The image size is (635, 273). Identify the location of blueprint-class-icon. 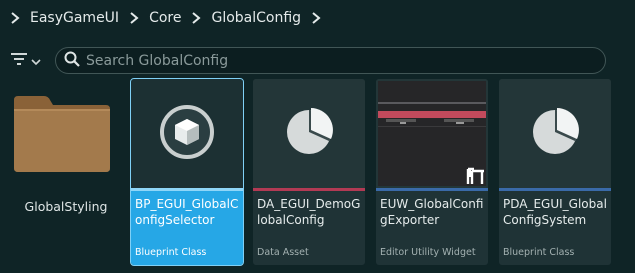
(187, 134).